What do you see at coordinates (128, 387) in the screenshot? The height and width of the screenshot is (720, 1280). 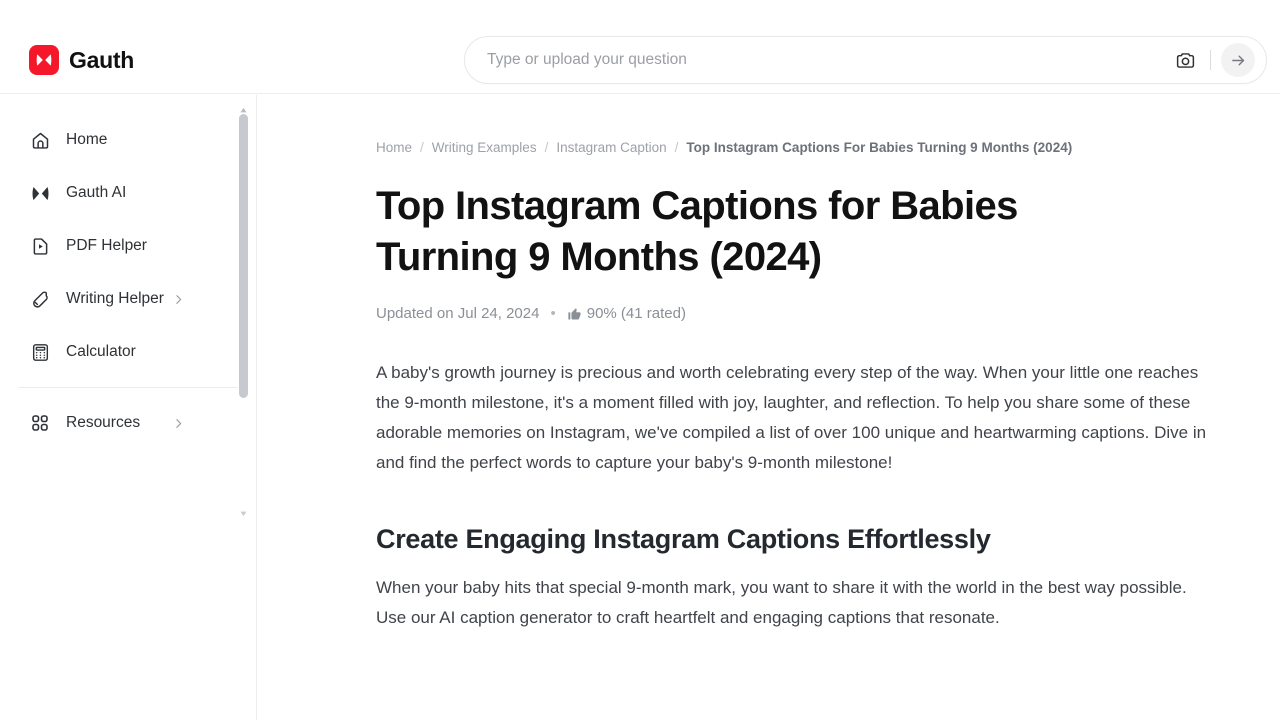 I see `sidebar-divider` at bounding box center [128, 387].